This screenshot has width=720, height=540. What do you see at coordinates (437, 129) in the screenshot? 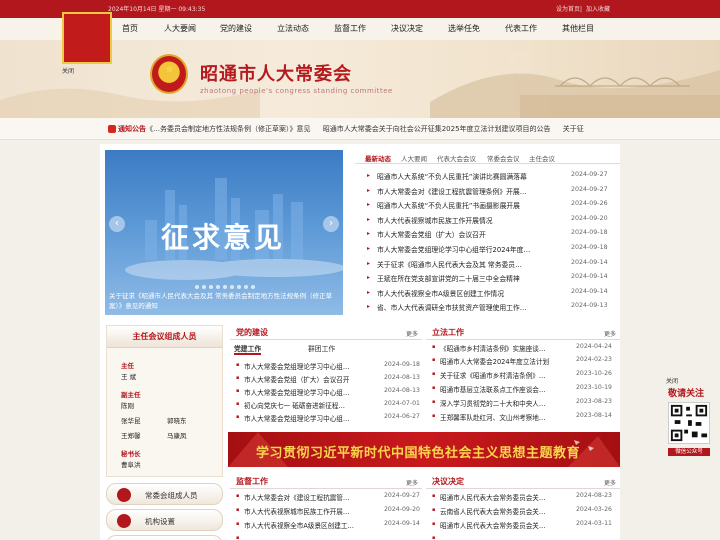
I see `notice-item: 昭通市人大常委会关于向社会公开征集2025年度立法计划建议项目的公告` at bounding box center [437, 129].